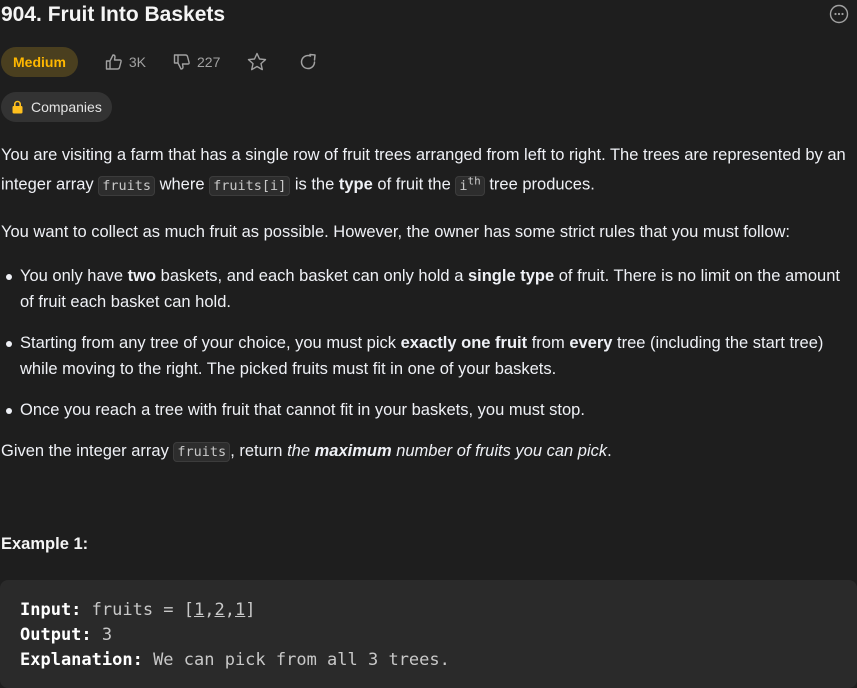 Image resolution: width=857 pixels, height=688 pixels. I want to click on example-input-line: Input: fruits = [1,2,1], so click(138, 610).